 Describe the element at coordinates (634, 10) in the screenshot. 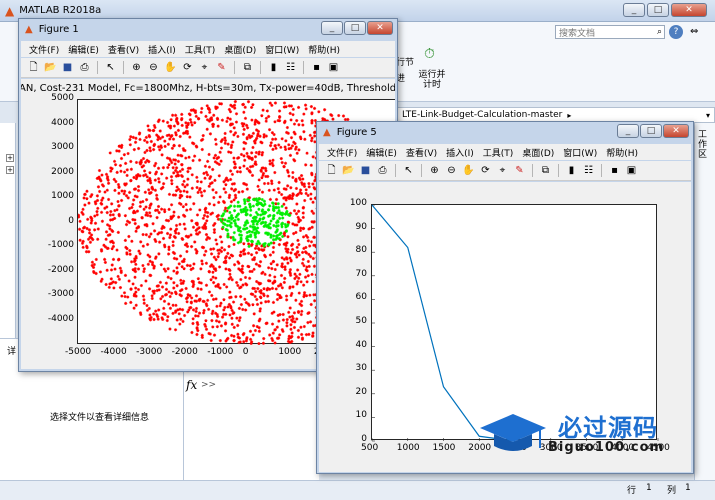

I see `main-minimize-button: _` at that location.